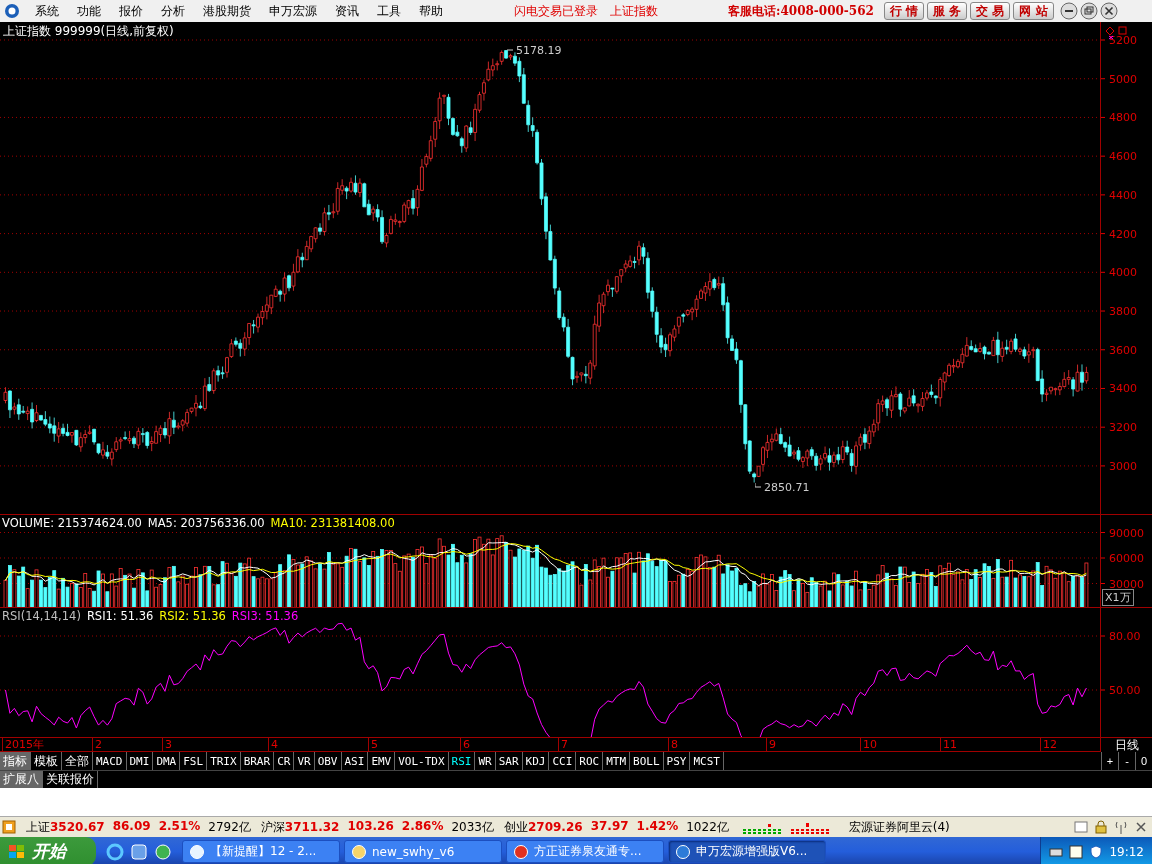 The height and width of the screenshot is (864, 1152). I want to click on date-label: 11, so click(948, 744).